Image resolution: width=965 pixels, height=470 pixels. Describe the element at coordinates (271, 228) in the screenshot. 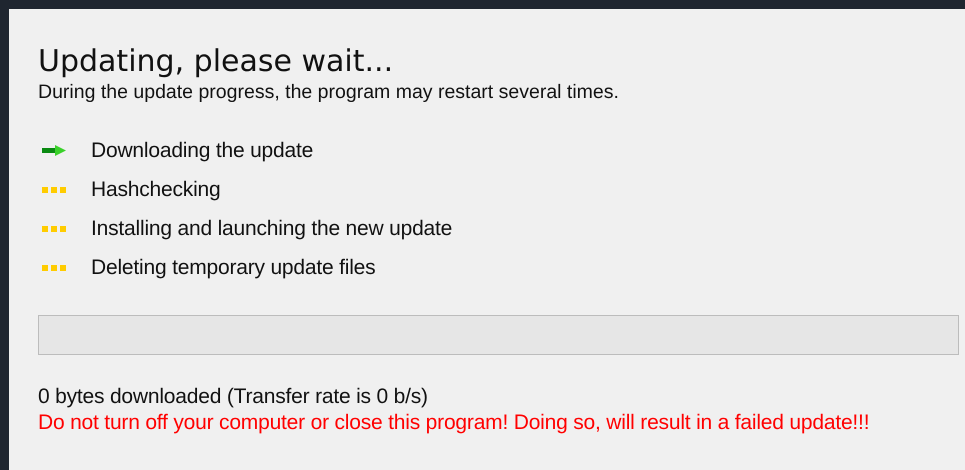

I see `step-label: Installing and launching the new update` at that location.